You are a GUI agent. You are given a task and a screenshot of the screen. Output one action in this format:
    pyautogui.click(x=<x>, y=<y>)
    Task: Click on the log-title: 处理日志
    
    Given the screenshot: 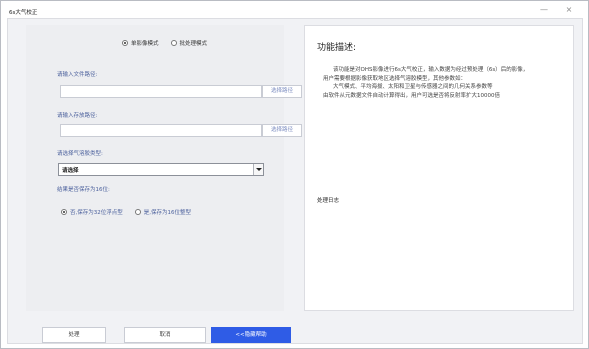 What is the action you would take?
    pyautogui.click(x=328, y=201)
    